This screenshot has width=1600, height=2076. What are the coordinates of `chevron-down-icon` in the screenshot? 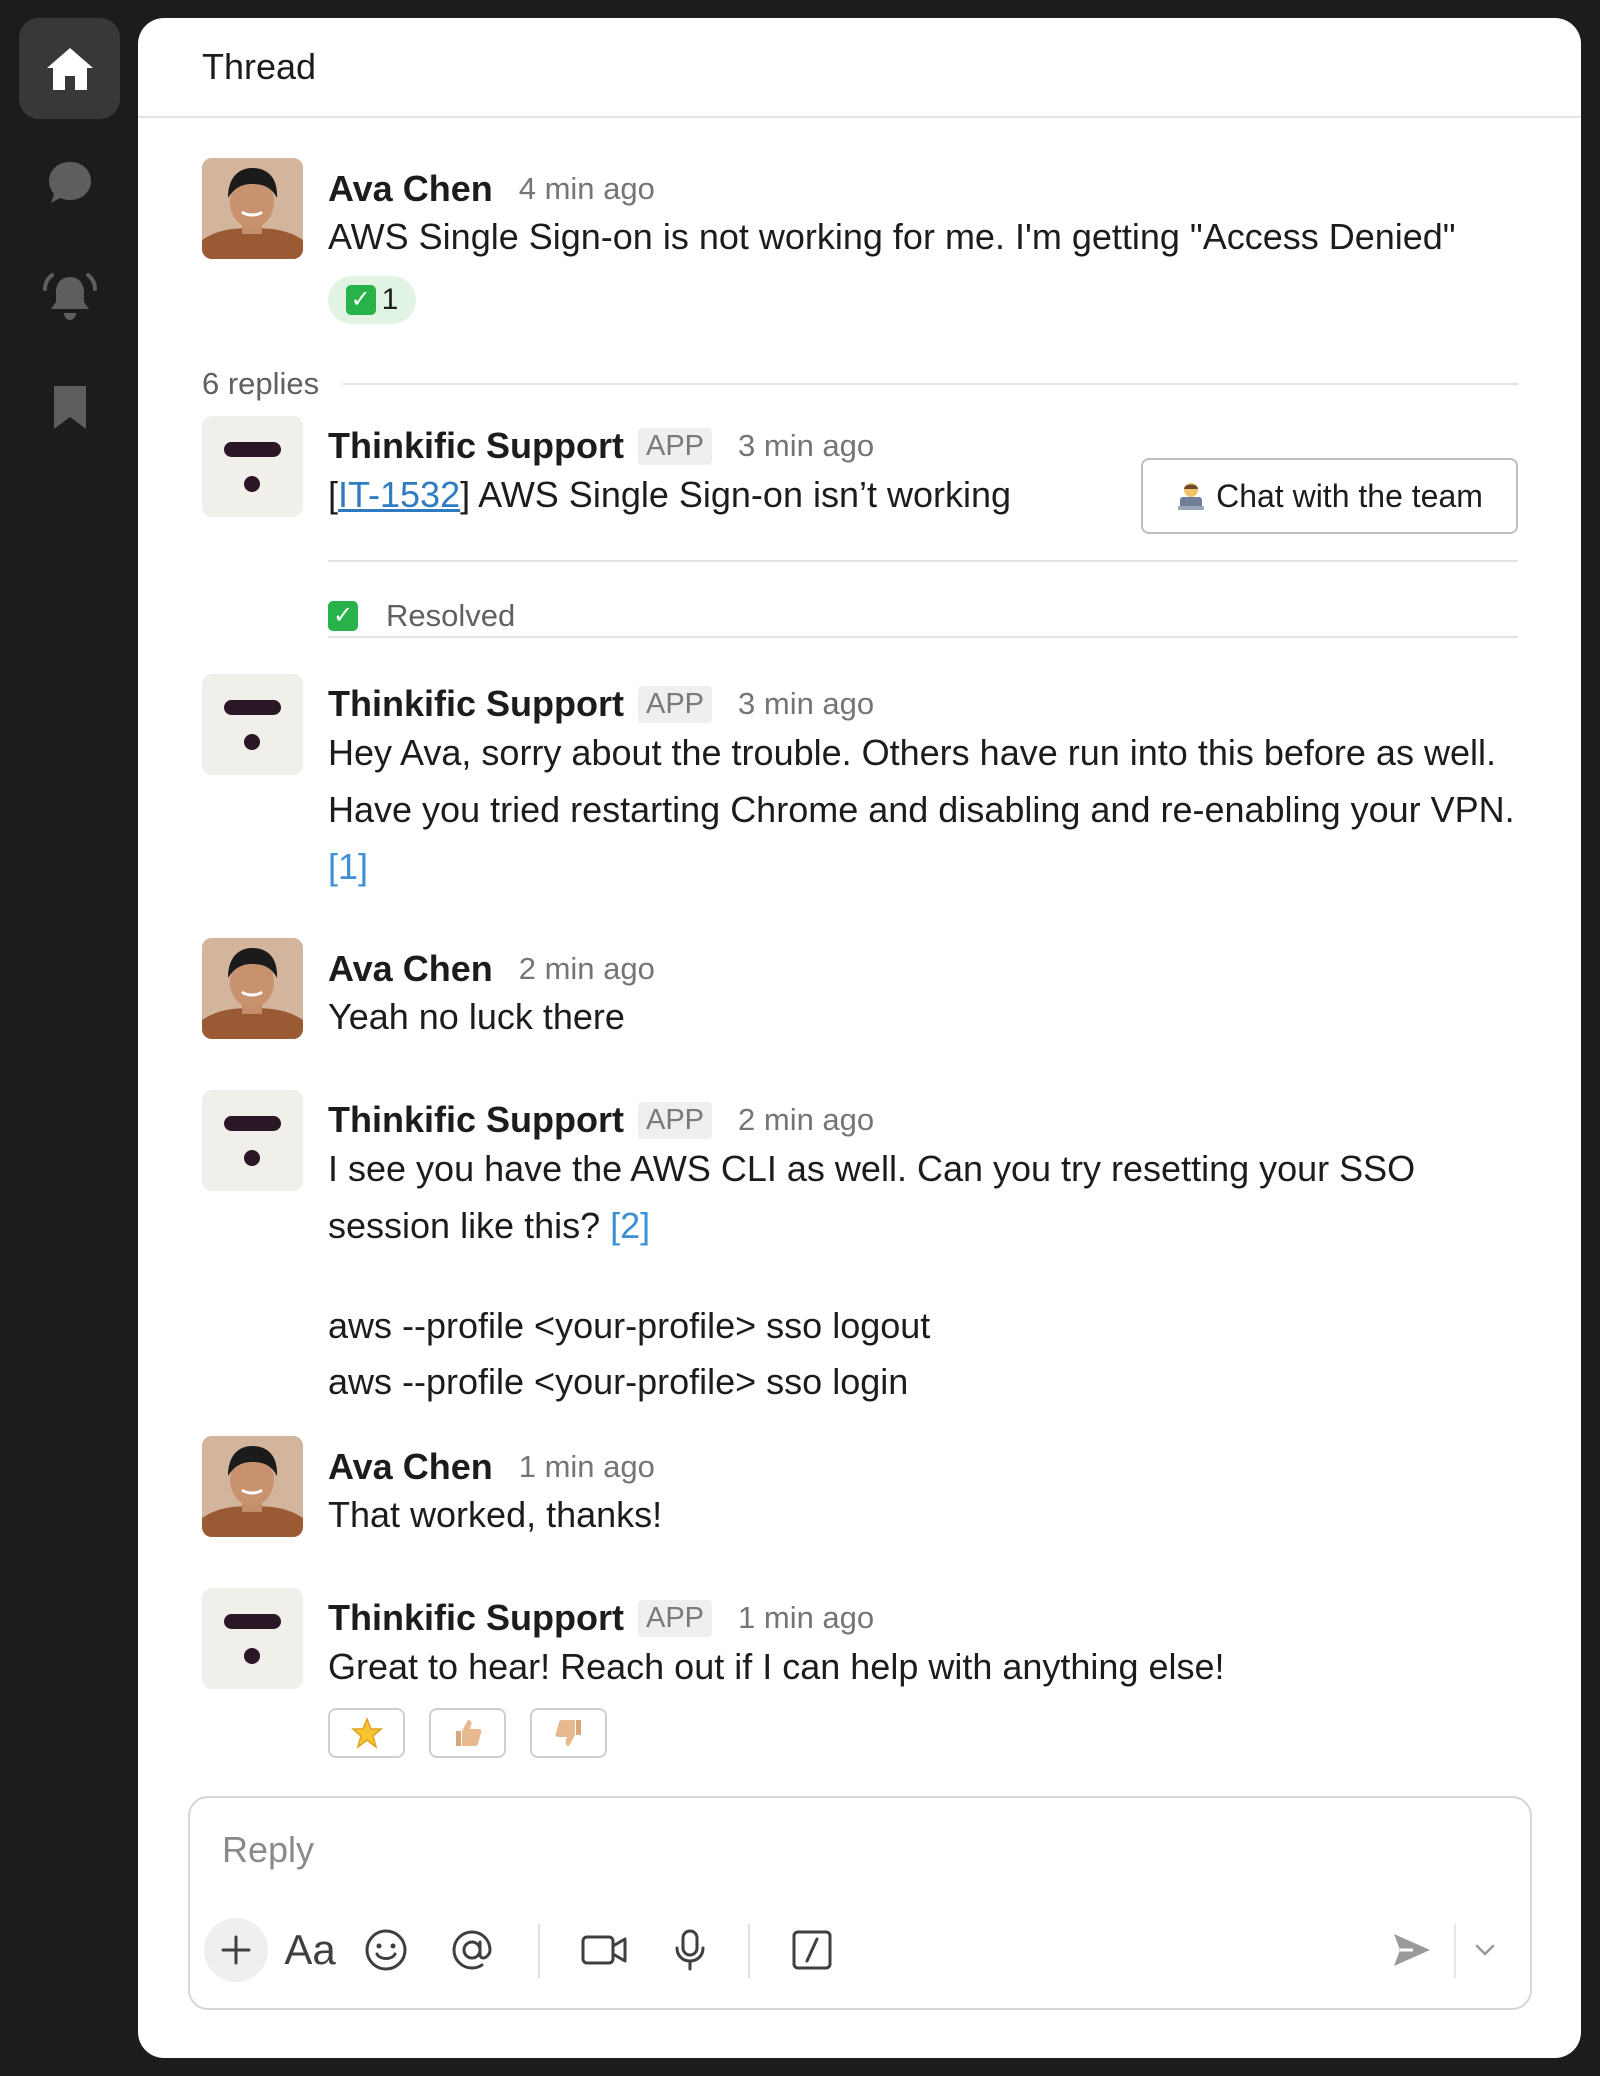 It's located at (1485, 1950).